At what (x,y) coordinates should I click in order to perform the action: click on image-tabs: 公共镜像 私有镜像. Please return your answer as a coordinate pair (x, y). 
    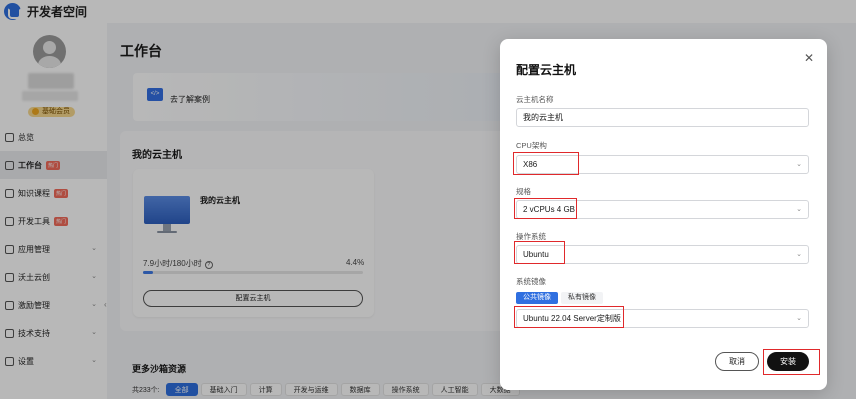
    Looking at the image, I should click on (561, 298).